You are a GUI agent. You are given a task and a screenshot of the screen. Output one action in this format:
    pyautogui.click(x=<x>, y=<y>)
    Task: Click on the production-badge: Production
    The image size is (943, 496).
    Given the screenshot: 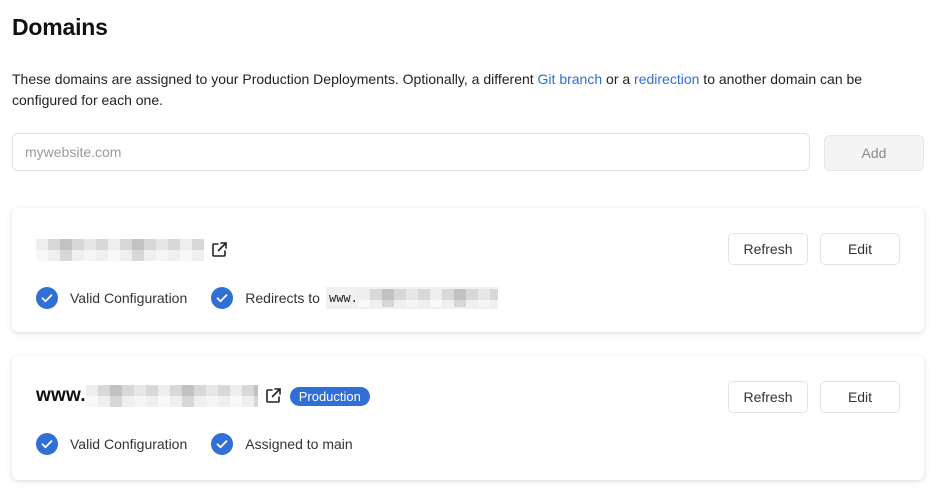 What is the action you would take?
    pyautogui.click(x=329, y=396)
    